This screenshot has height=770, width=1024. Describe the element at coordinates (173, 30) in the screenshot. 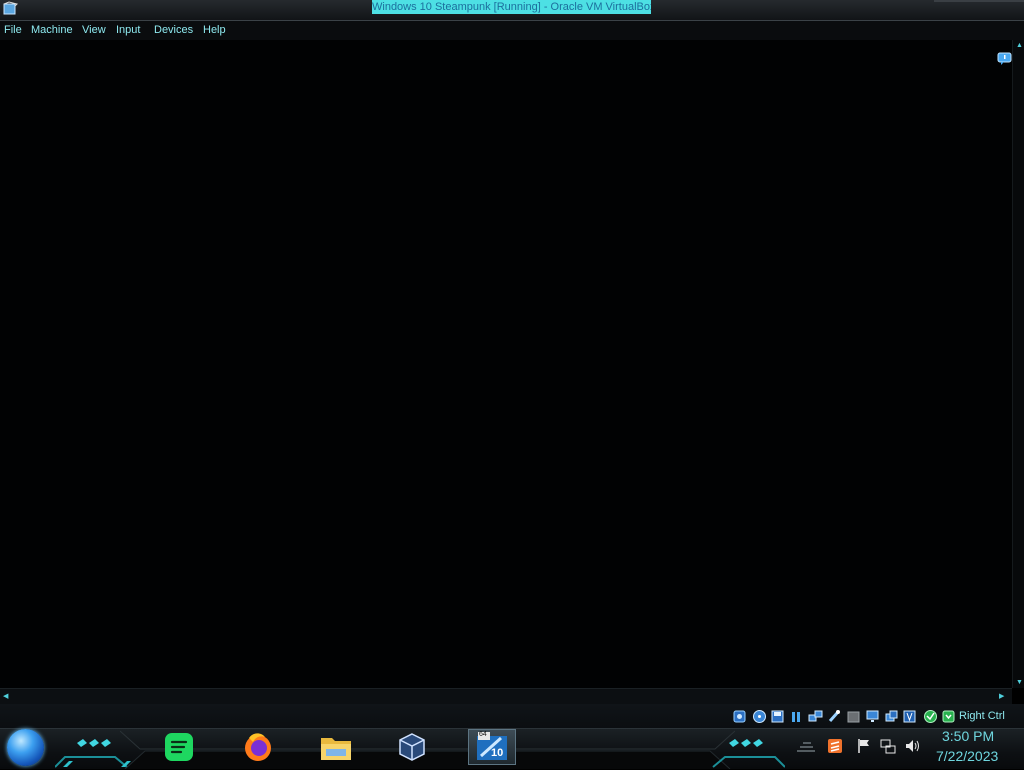

I see `menu-devices: Devices` at that location.